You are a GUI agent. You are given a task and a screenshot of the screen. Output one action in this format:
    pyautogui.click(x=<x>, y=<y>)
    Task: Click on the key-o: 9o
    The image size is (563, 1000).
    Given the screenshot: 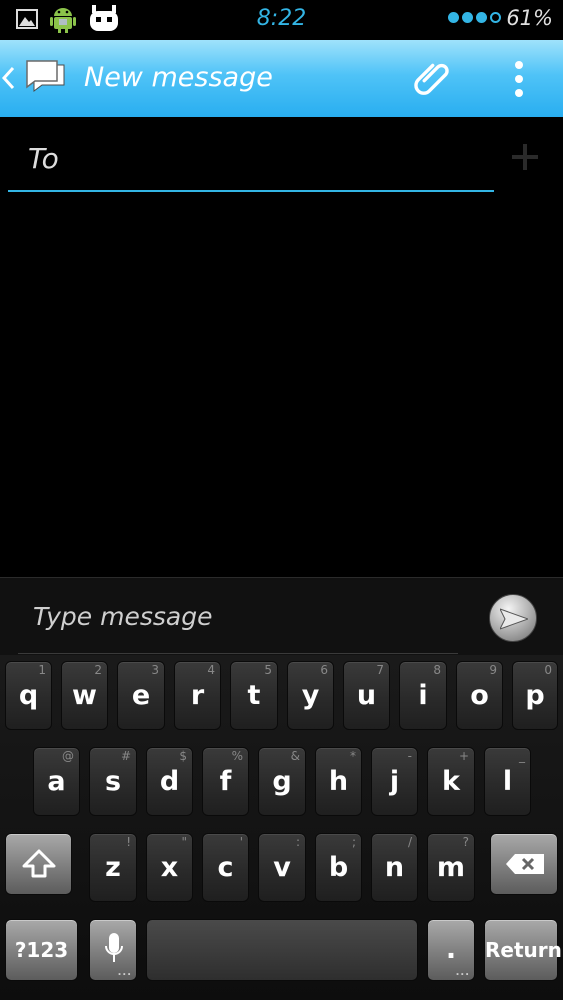 What is the action you would take?
    pyautogui.click(x=479, y=695)
    